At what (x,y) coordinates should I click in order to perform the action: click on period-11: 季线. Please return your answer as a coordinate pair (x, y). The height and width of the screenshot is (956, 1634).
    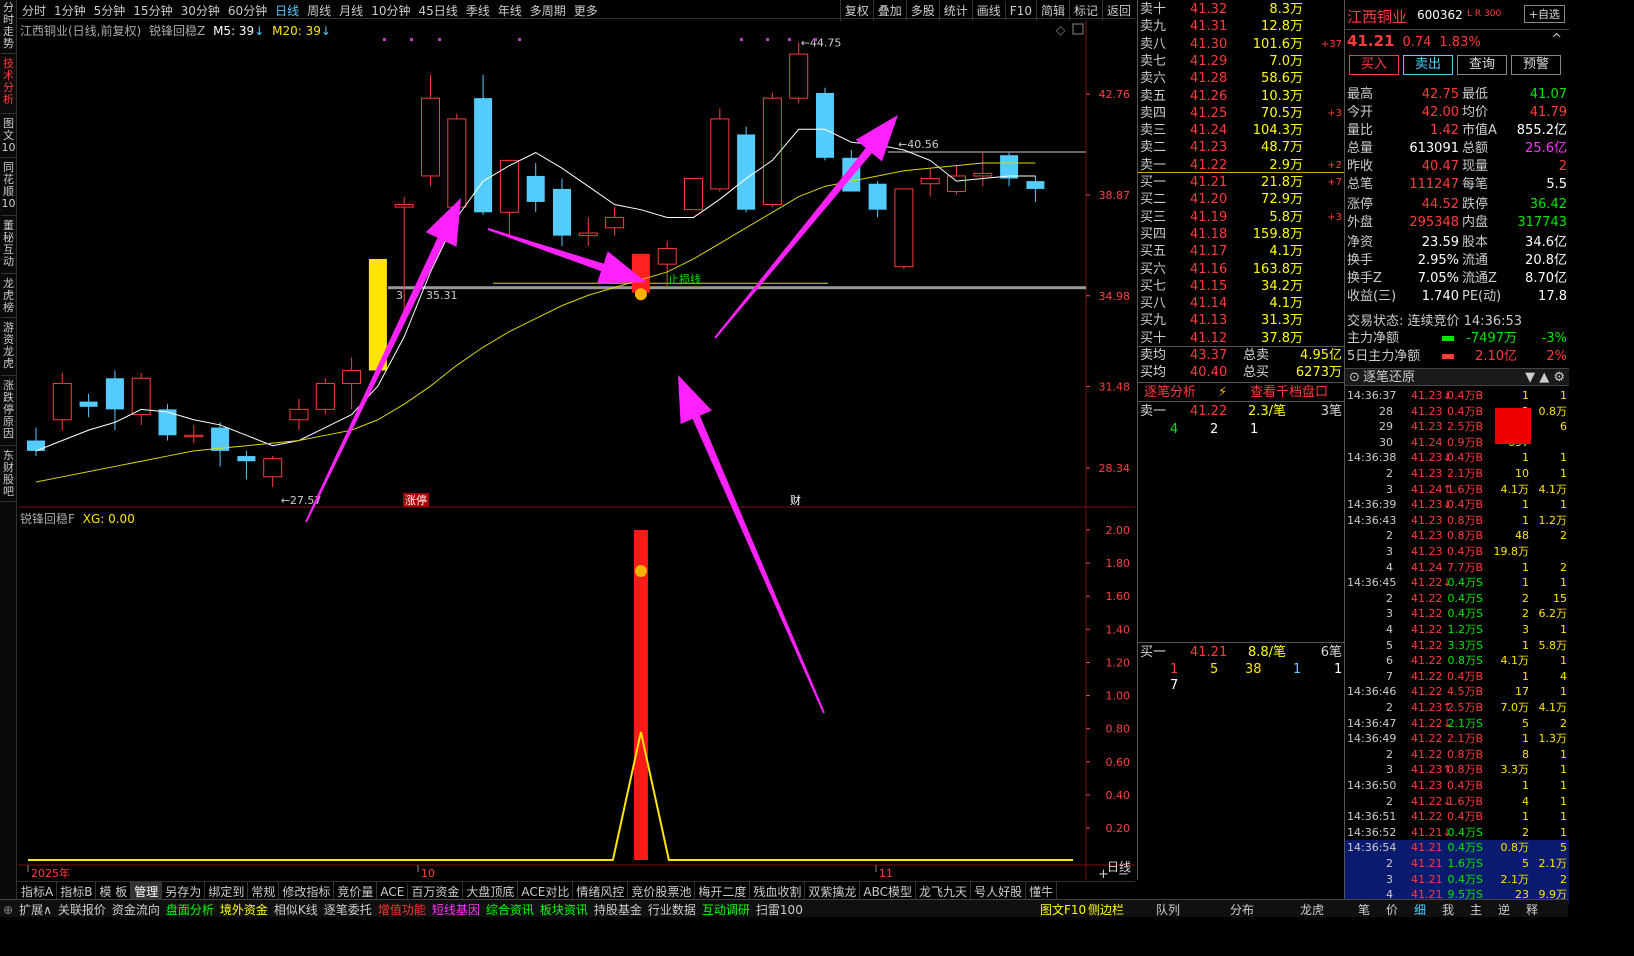
    Looking at the image, I should click on (478, 10).